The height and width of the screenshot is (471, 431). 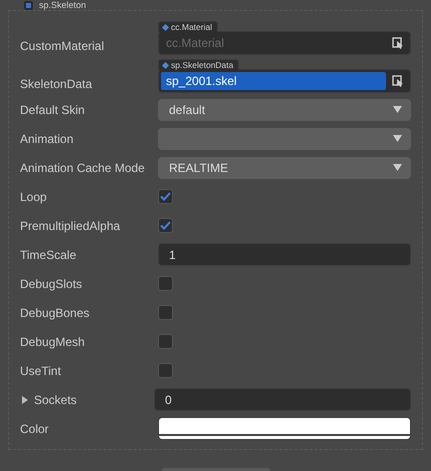 I want to click on property-label: Loop, so click(x=34, y=197).